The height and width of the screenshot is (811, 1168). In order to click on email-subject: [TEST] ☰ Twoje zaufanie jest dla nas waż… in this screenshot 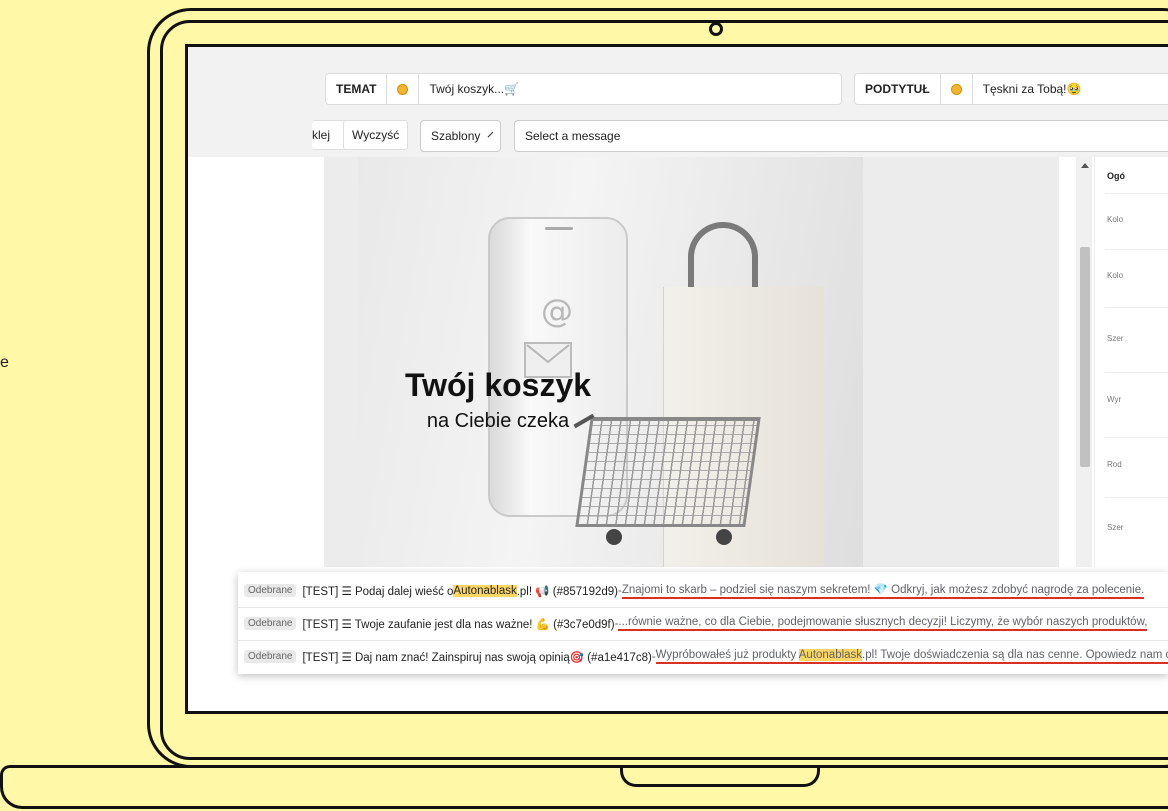, I will do `click(458, 624)`.